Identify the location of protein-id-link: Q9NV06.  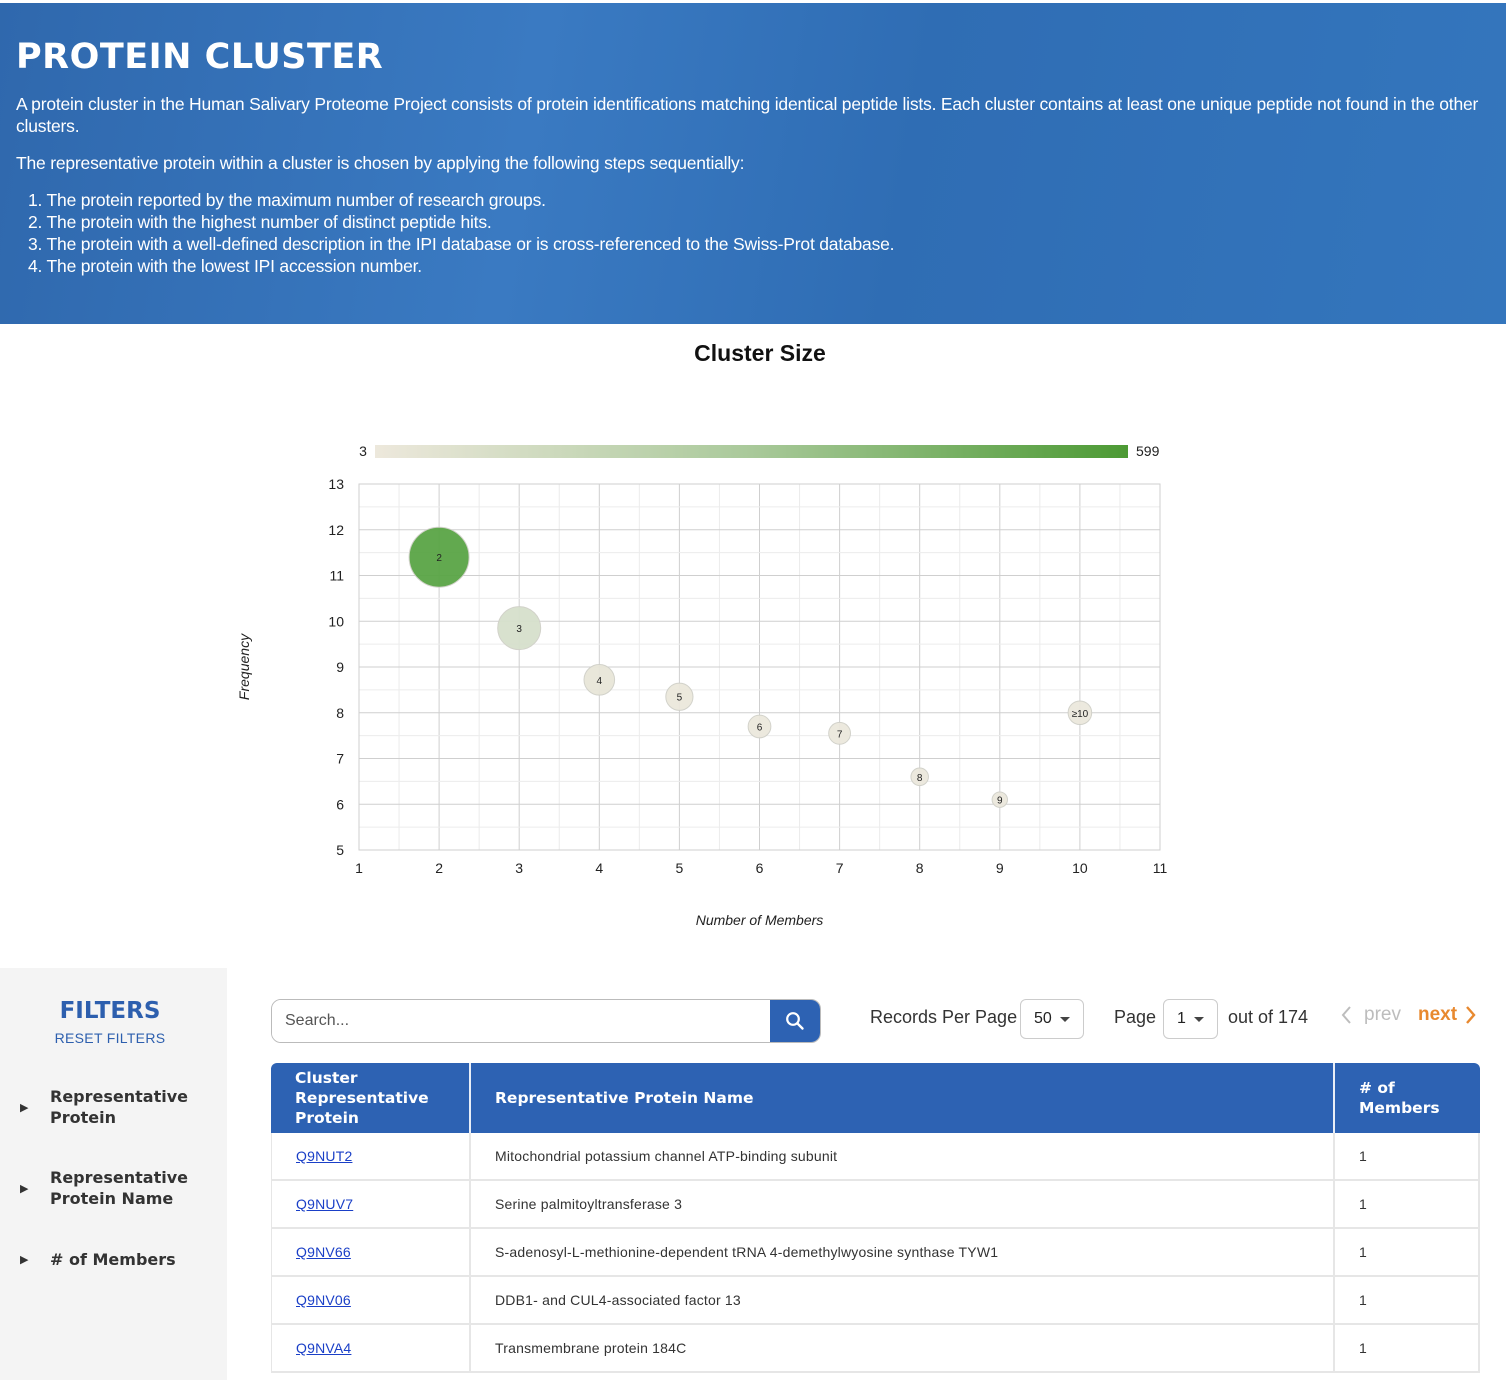
(371, 1300).